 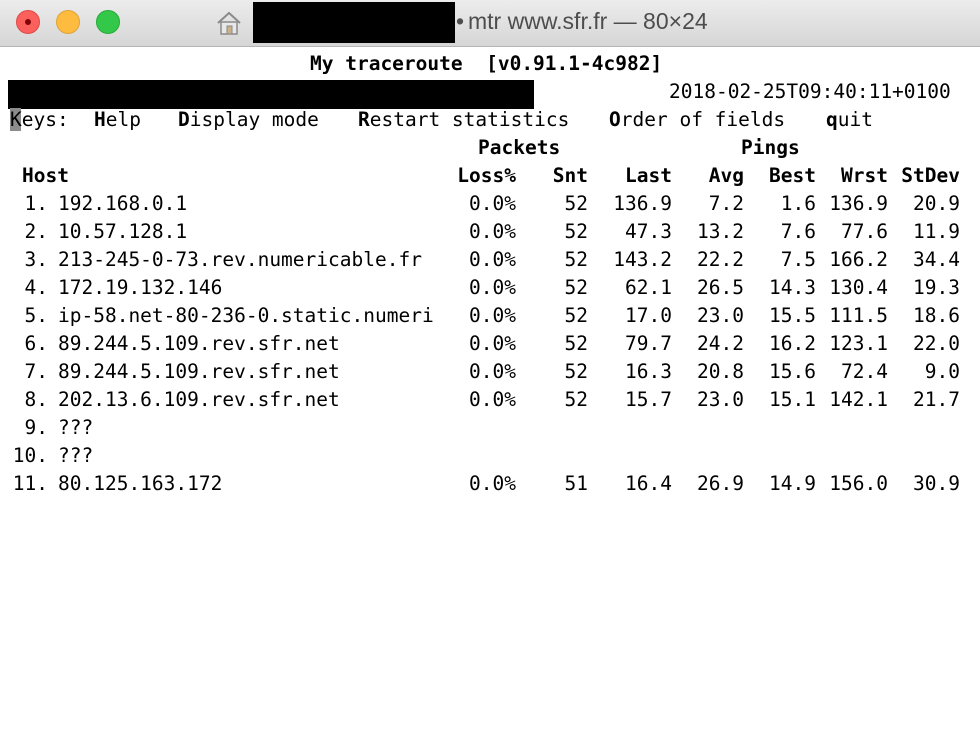 I want to click on column-header-best: Best, so click(x=792, y=175).